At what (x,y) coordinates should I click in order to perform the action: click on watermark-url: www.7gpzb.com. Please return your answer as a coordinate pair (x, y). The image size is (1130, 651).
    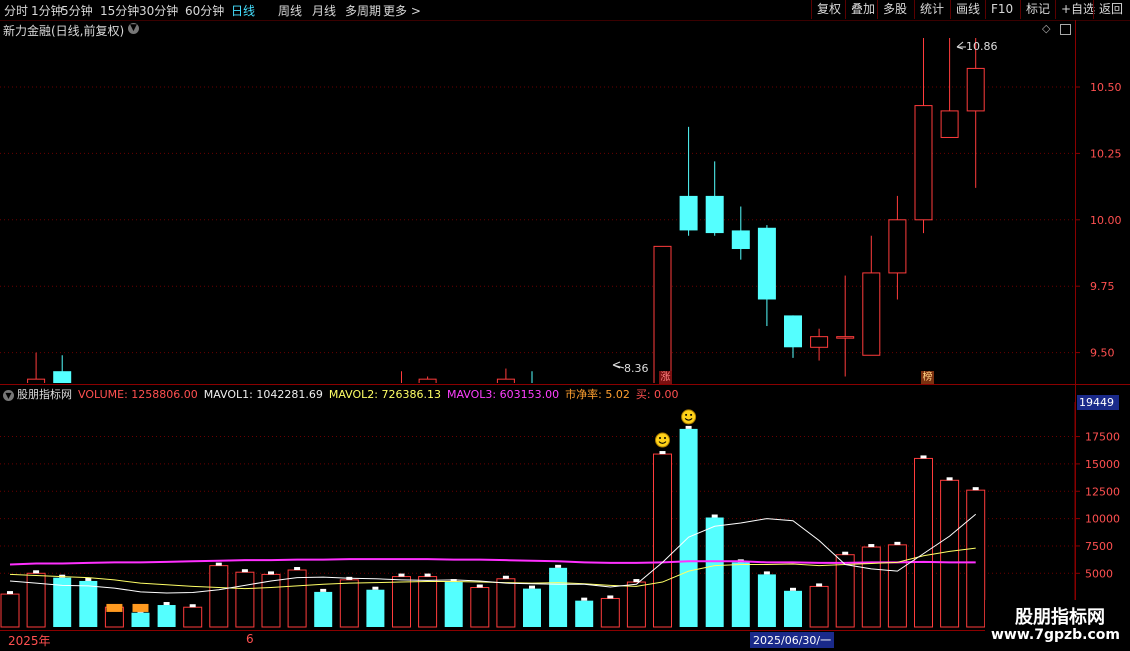
    Looking at the image, I should click on (1056, 635).